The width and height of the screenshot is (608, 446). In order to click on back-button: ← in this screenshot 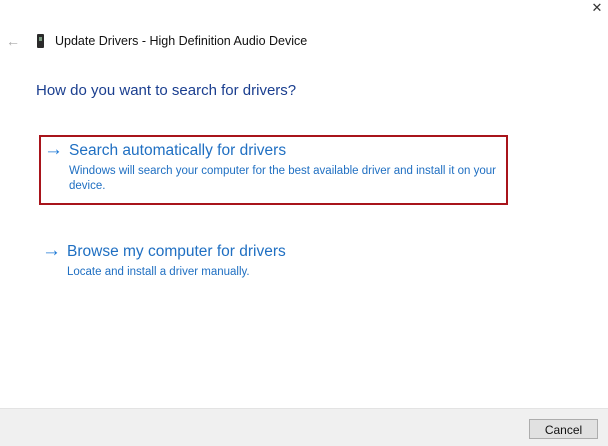, I will do `click(13, 41)`.